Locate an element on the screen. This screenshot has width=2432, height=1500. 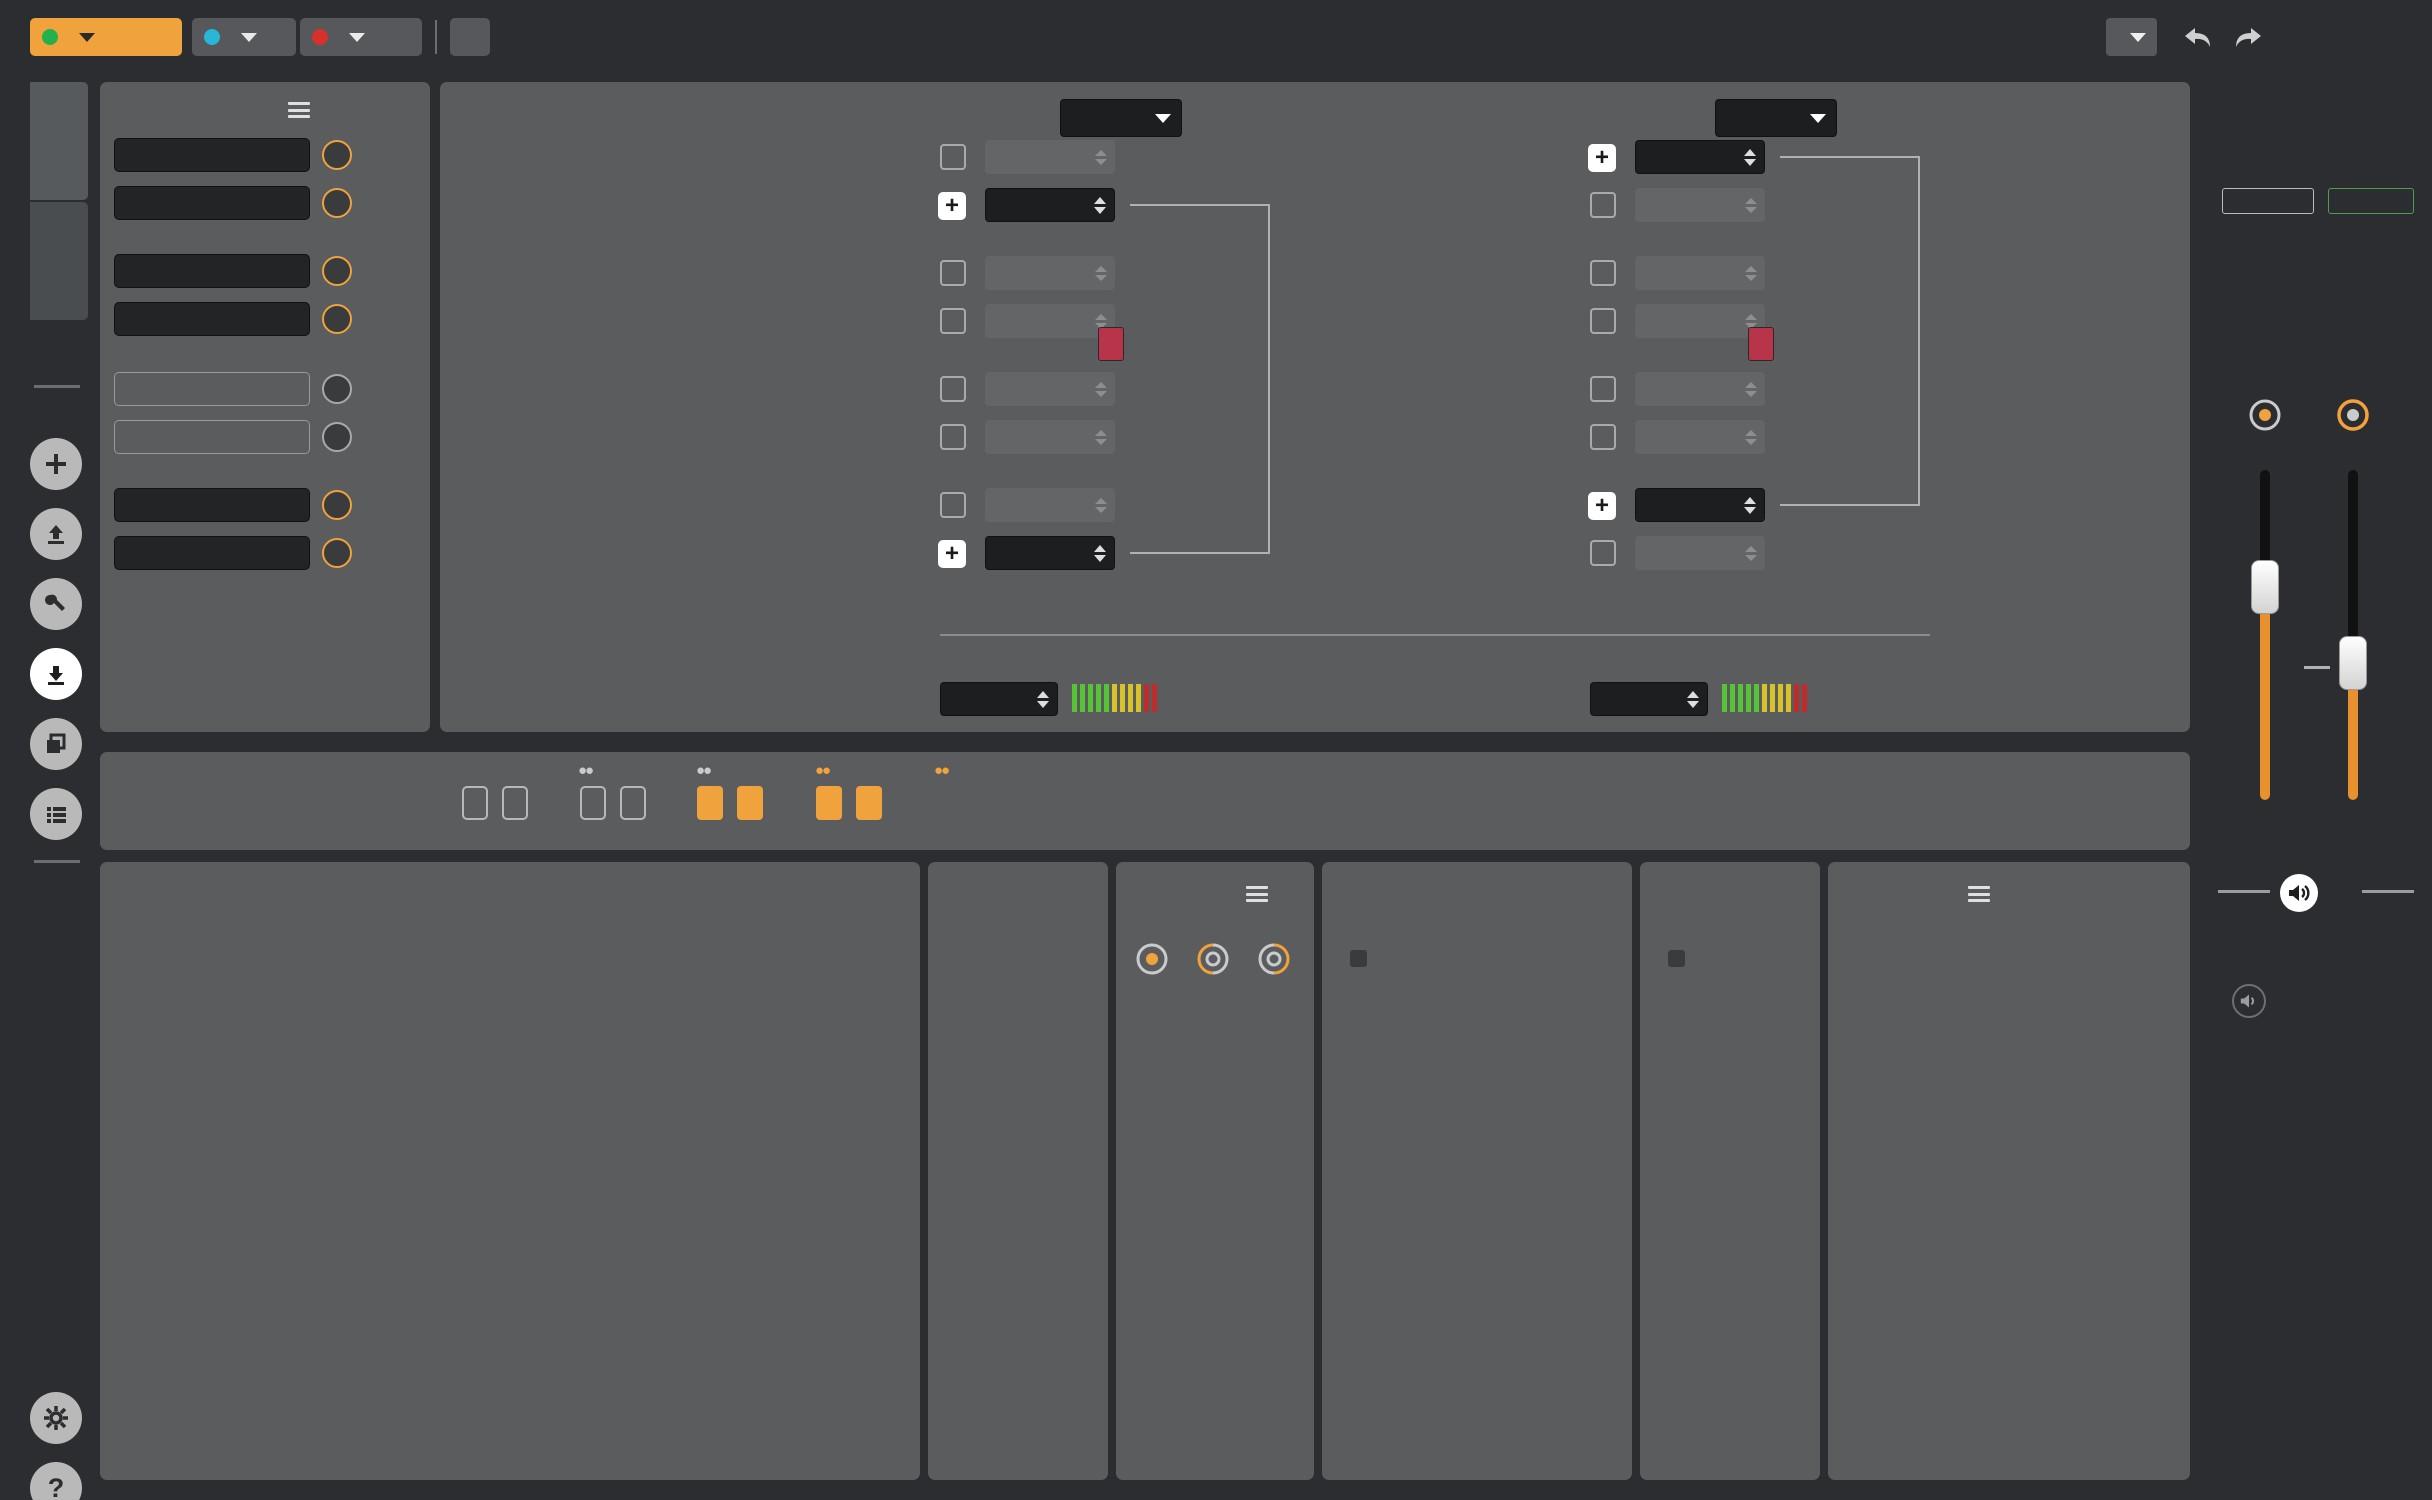
redo-button is located at coordinates (2248, 37).